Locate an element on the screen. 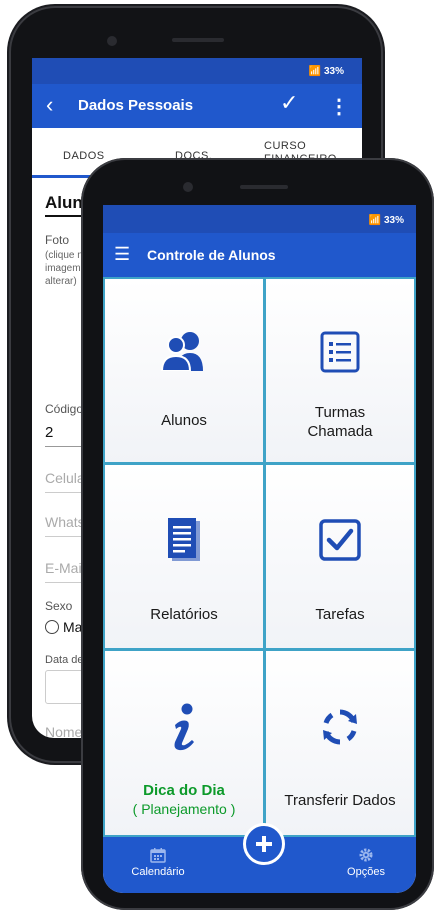 This screenshot has height=911, width=441. bottom-nav: Calendário Opções is located at coordinates (259, 858).